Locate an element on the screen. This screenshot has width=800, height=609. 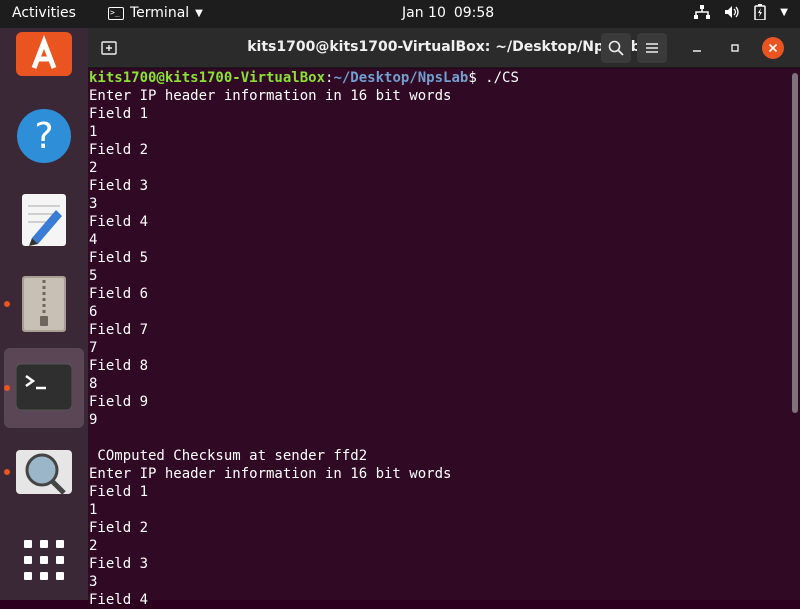
search-button is located at coordinates (616, 48).